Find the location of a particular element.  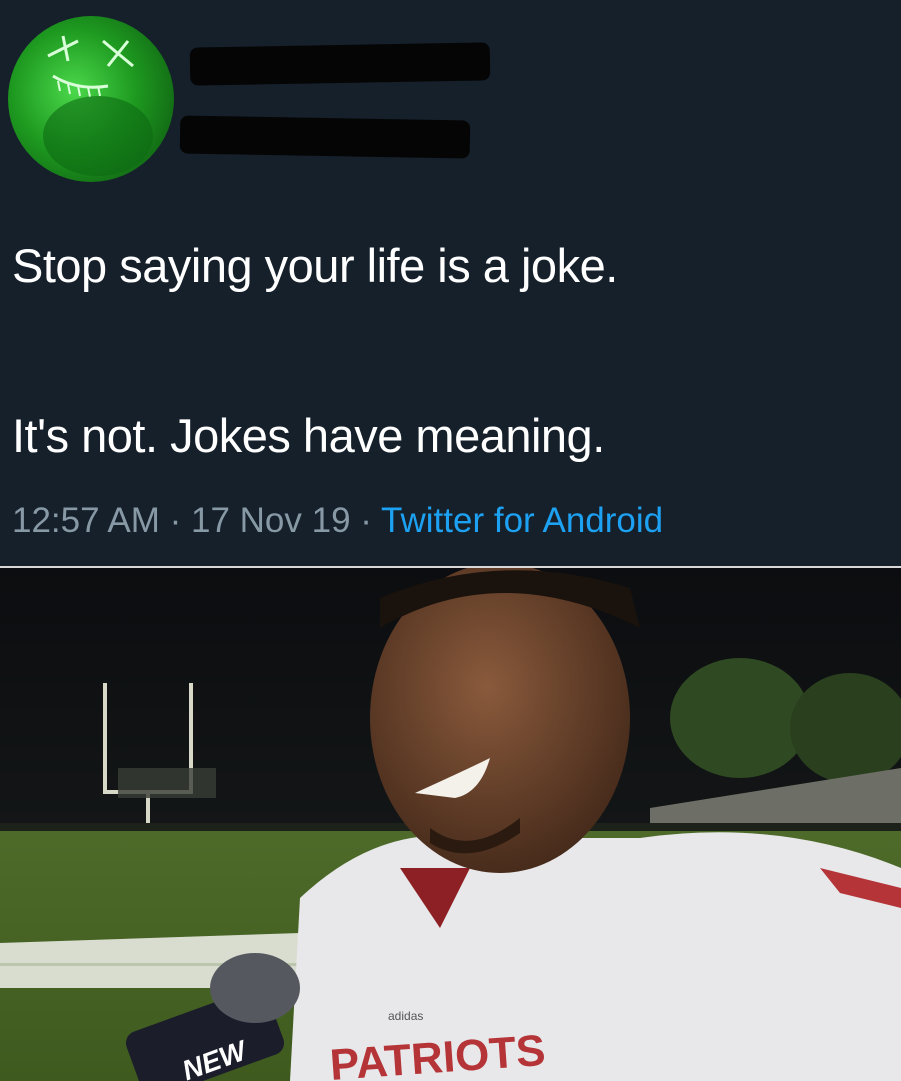

tweet-time: 12:57 AM is located at coordinates (86, 520).